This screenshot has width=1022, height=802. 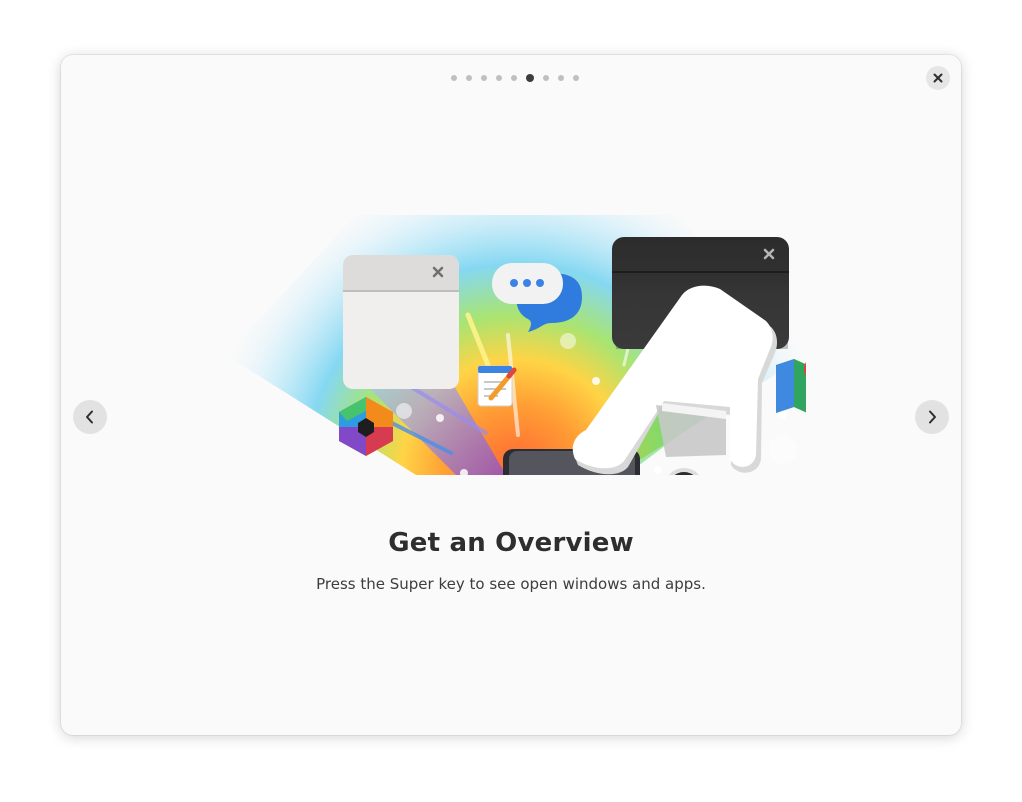 What do you see at coordinates (511, 543) in the screenshot?
I see `slide-title: Get an Overview` at bounding box center [511, 543].